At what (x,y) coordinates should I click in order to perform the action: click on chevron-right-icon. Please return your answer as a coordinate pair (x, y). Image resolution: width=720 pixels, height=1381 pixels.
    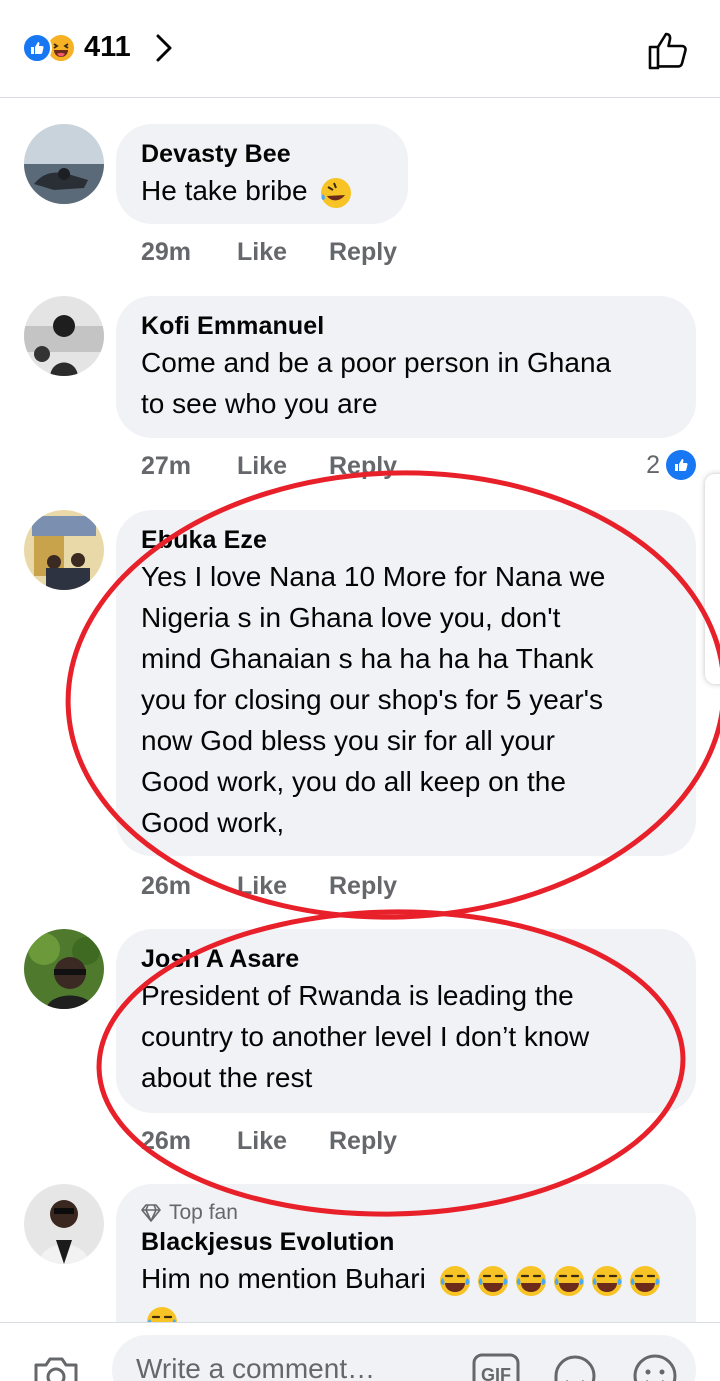
    Looking at the image, I should click on (164, 48).